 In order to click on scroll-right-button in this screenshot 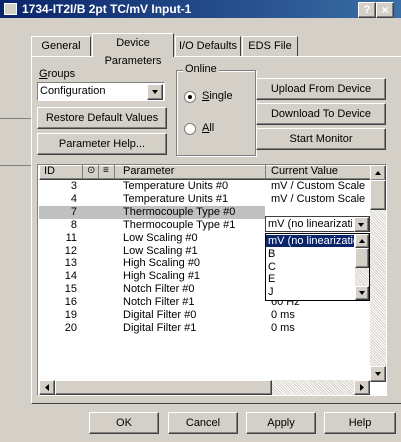, I will do `click(362, 387)`.